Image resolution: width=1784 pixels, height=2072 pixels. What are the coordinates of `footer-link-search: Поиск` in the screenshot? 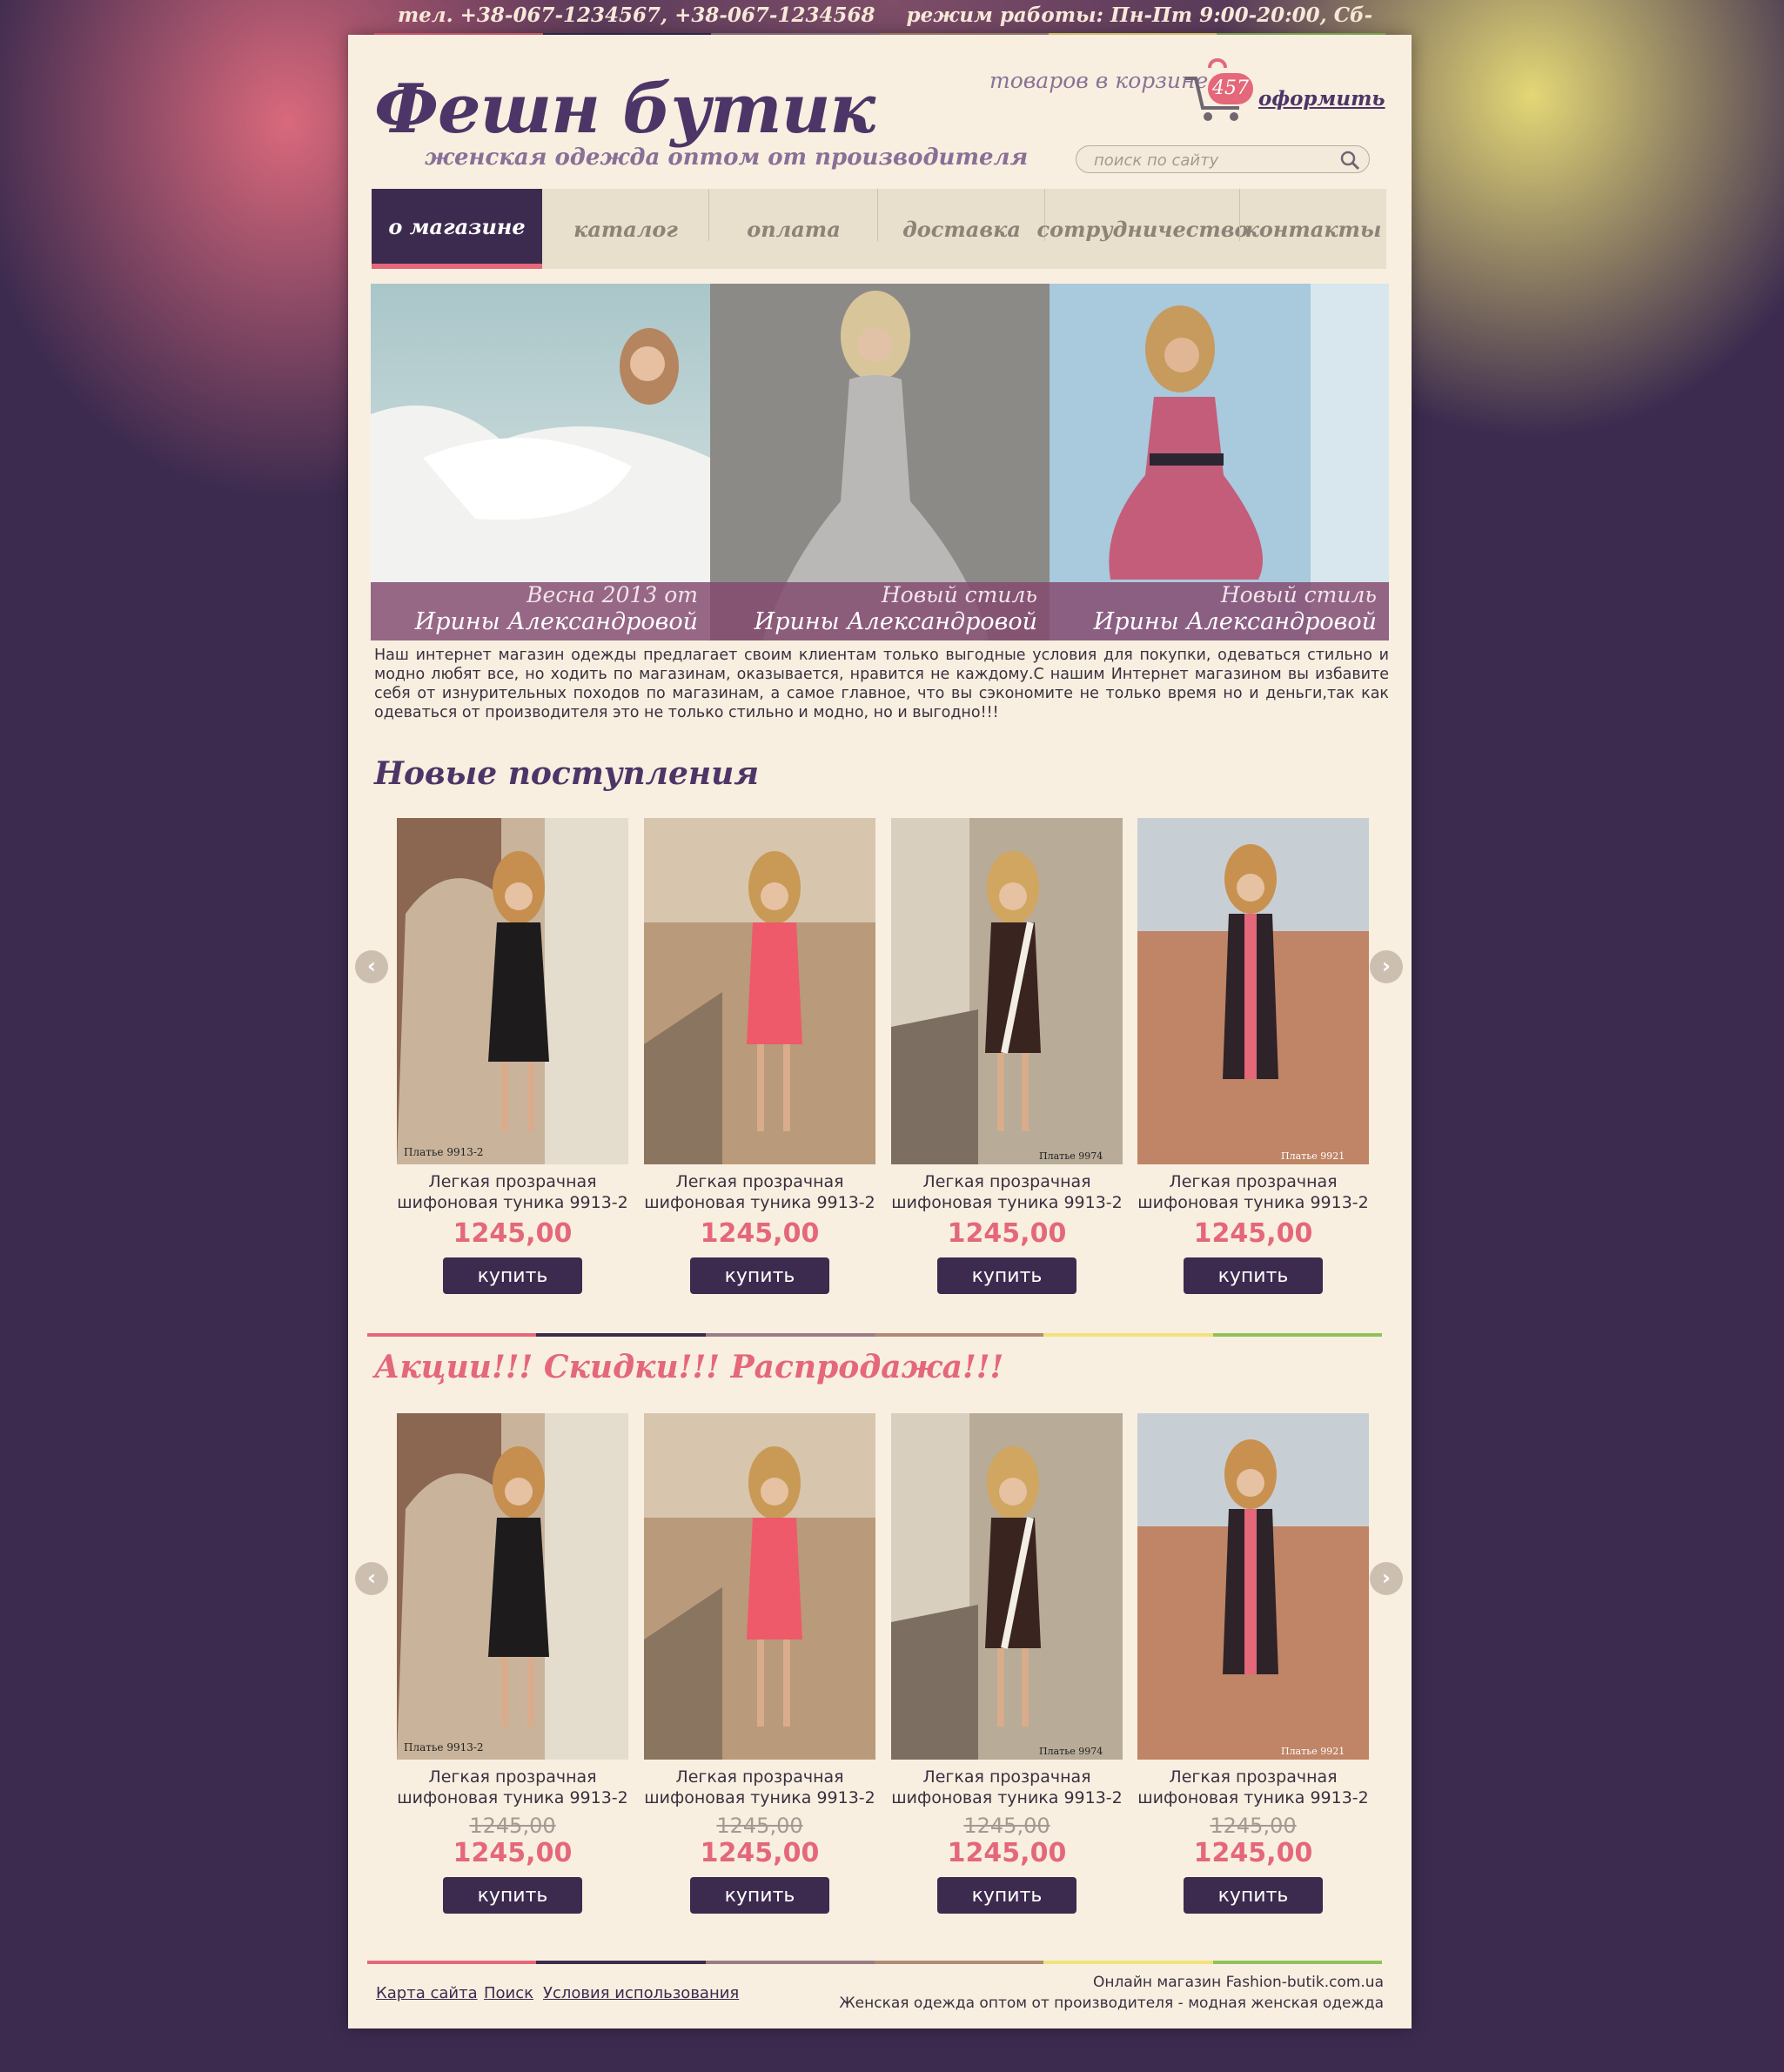 It's located at (509, 1993).